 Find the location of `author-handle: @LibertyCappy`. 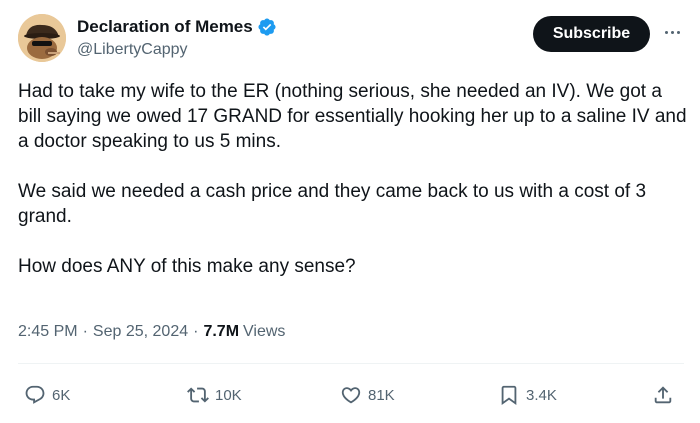

author-handle: @LibertyCappy is located at coordinates (132, 50).